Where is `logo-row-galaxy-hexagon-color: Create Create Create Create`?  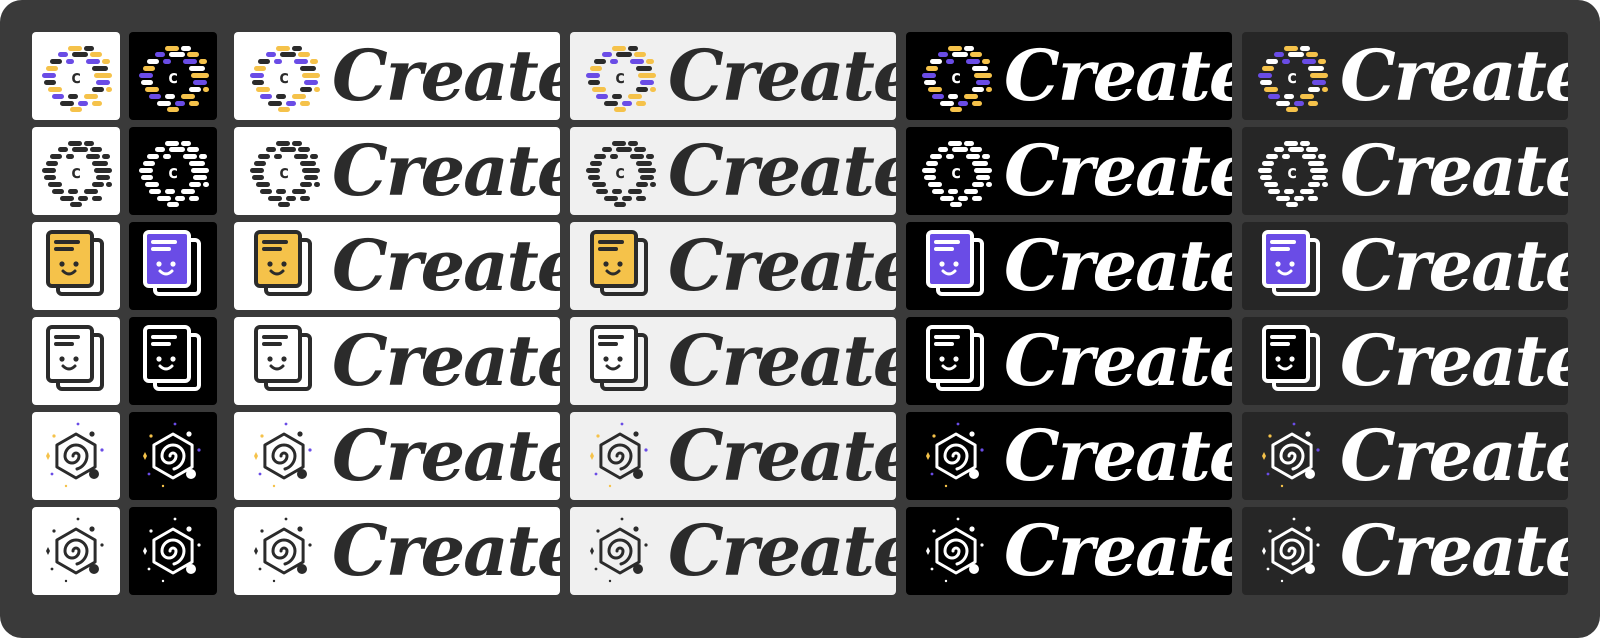
logo-row-galaxy-hexagon-color: Create Create Create Create is located at coordinates (800, 456).